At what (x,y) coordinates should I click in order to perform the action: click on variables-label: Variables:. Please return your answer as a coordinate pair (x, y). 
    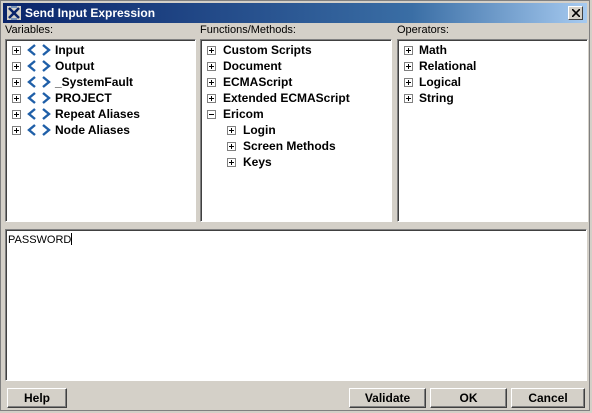
    Looking at the image, I should click on (29, 30).